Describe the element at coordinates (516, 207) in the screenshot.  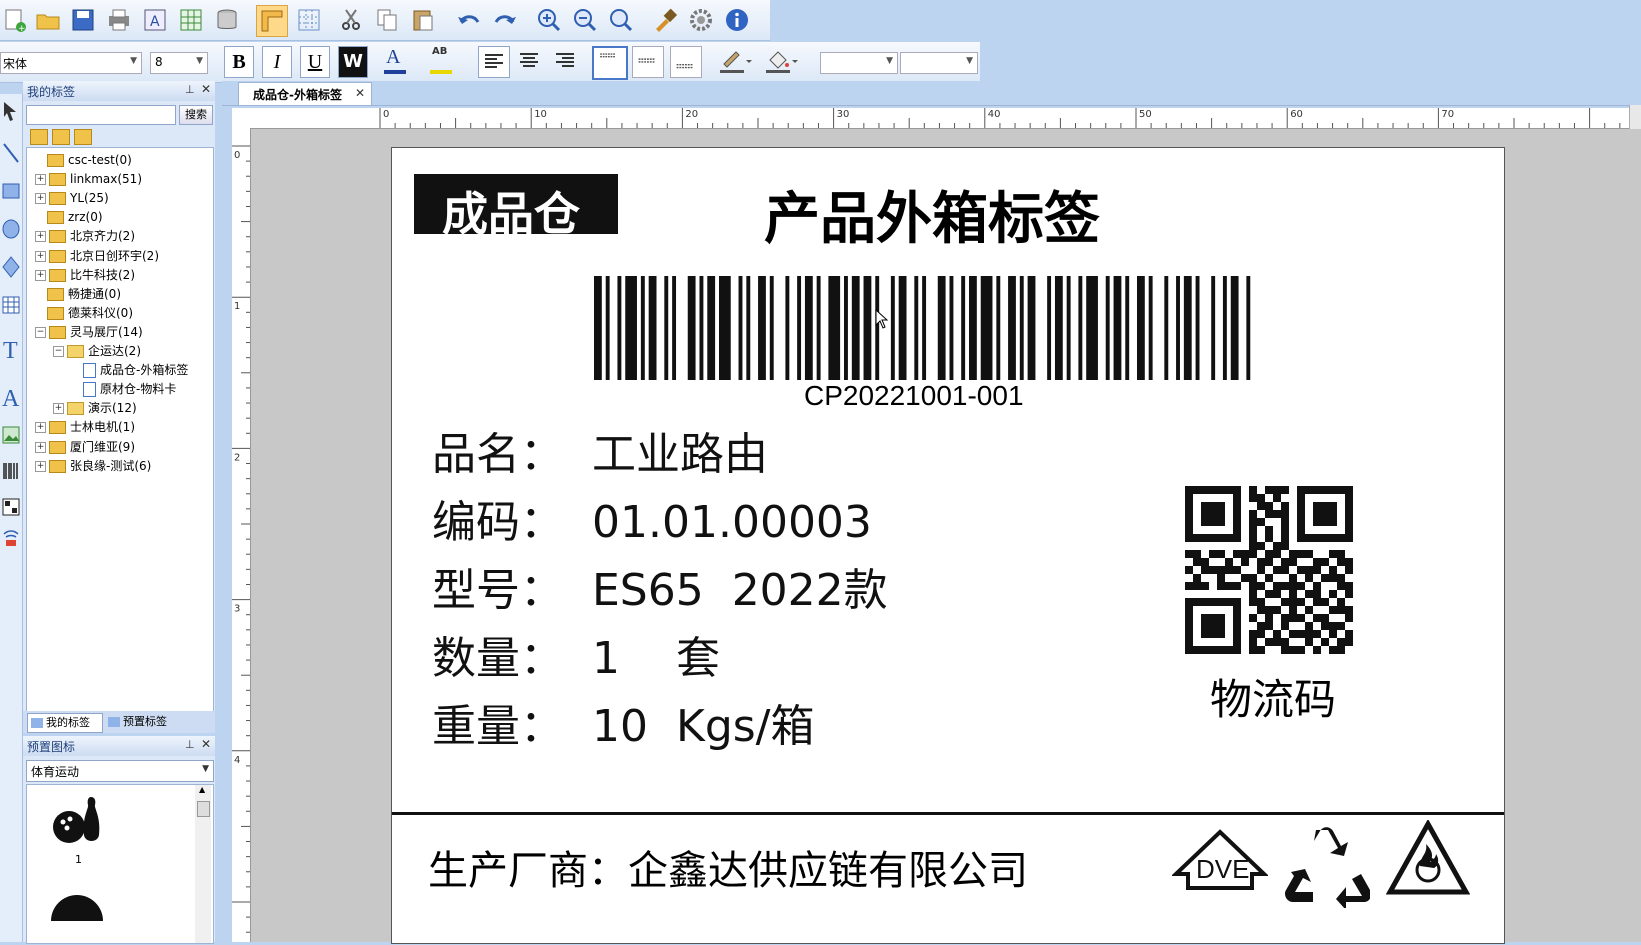
I see `warehouse-block: 成品仓` at that location.